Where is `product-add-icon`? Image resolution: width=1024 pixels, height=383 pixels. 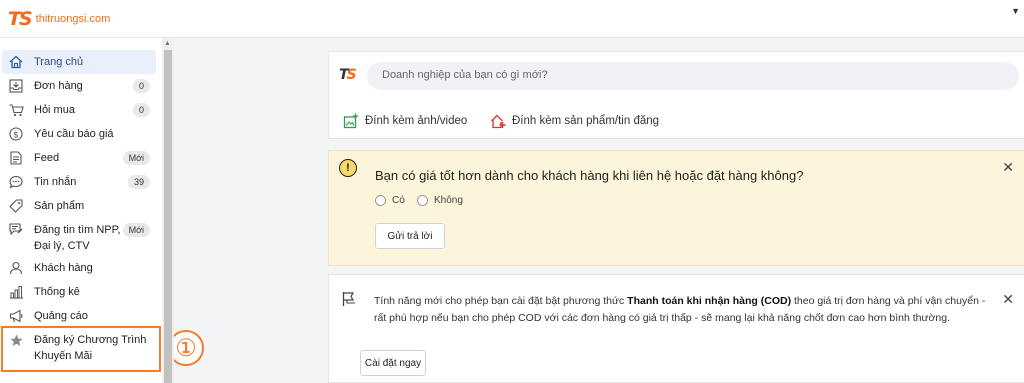 product-add-icon is located at coordinates (498, 121).